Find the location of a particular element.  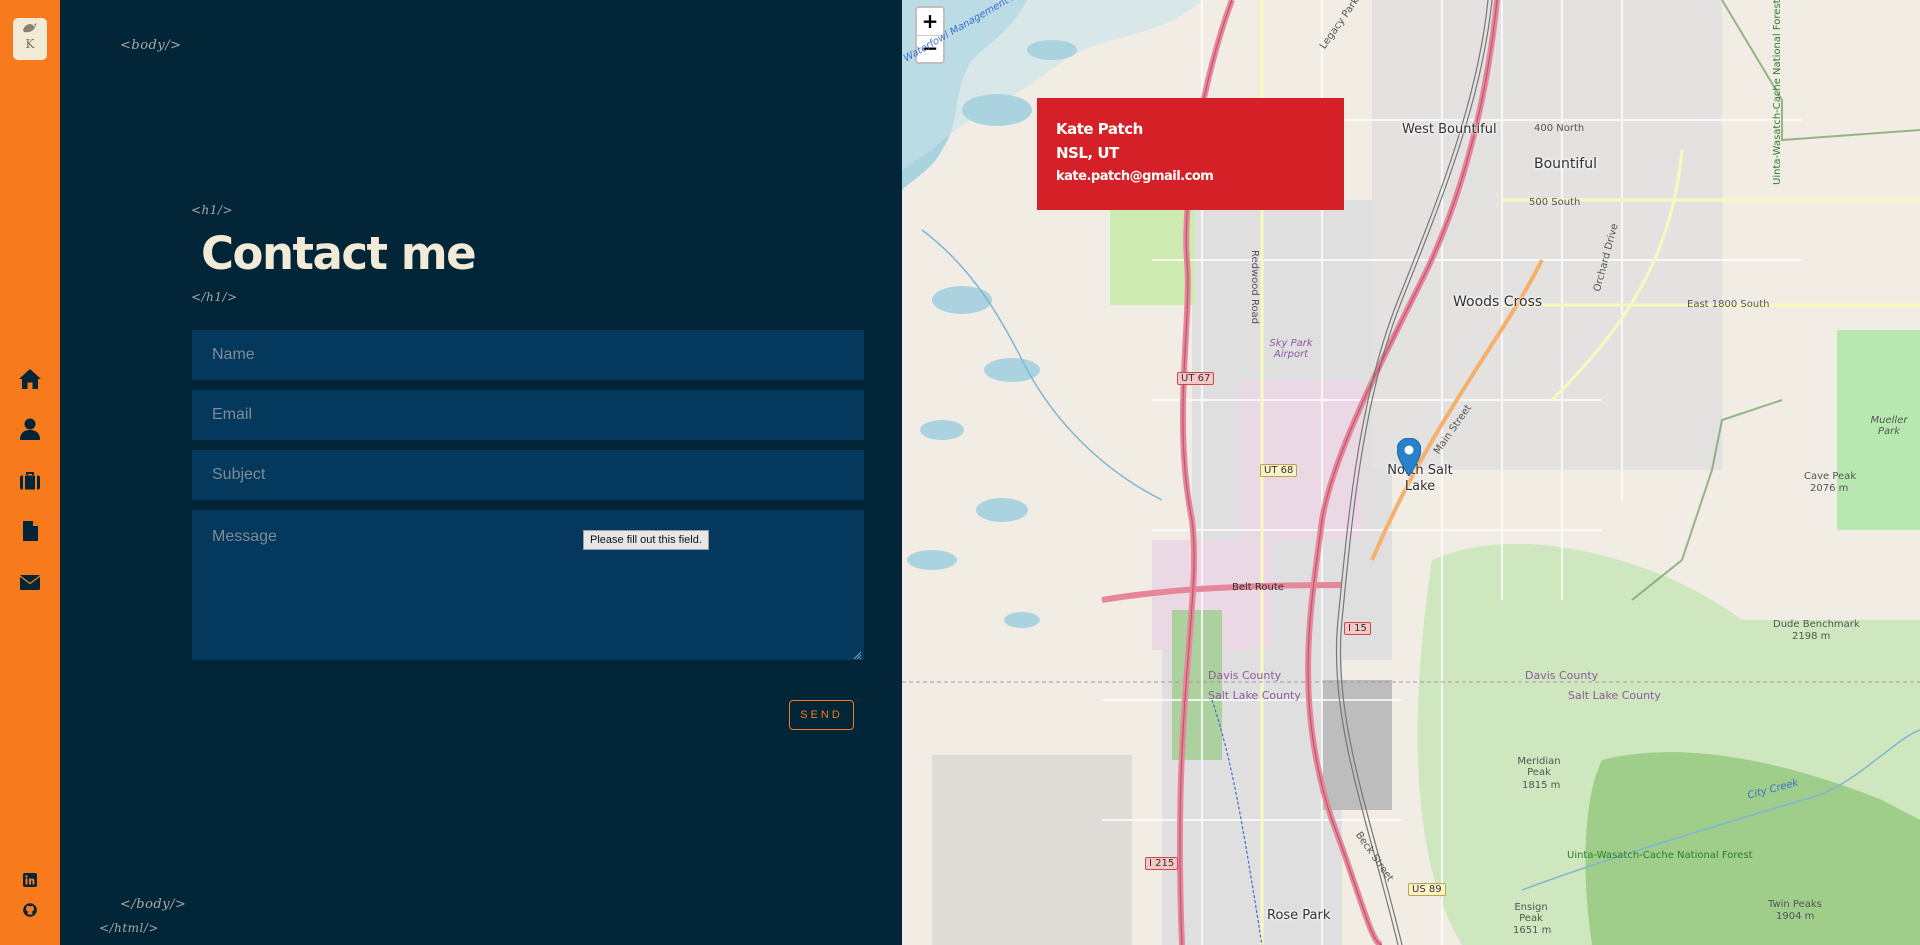

logo: K is located at coordinates (30, 39).